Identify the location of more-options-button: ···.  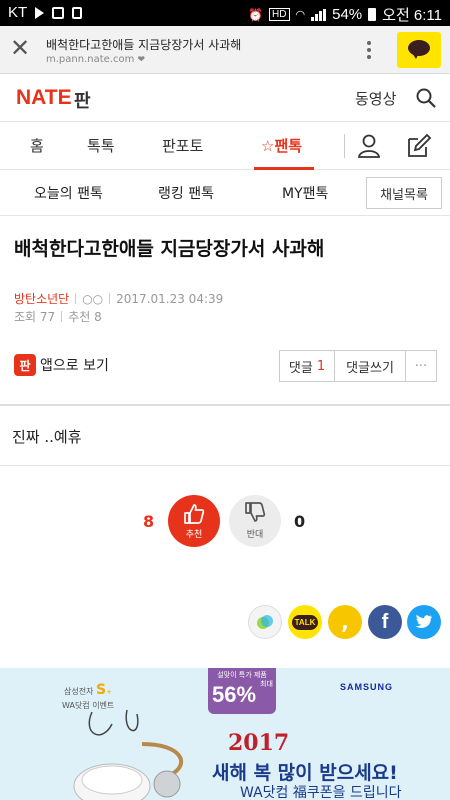
(421, 366).